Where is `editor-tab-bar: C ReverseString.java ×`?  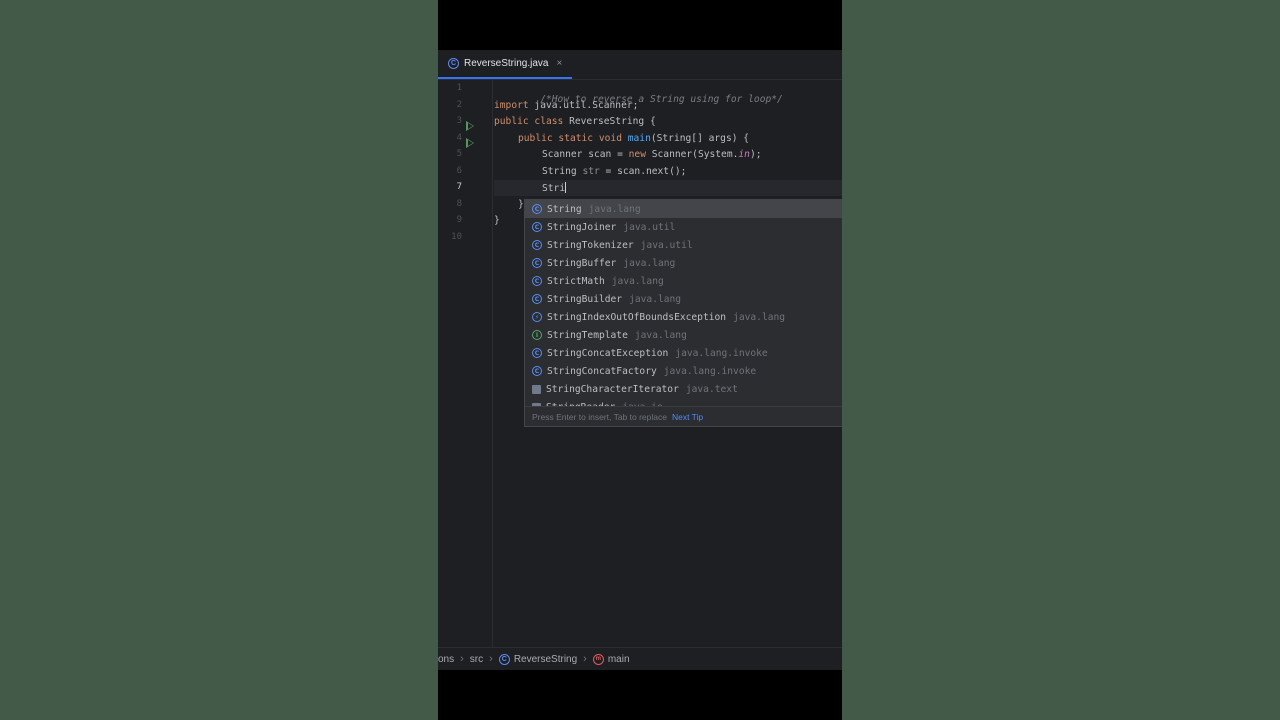 editor-tab-bar: C ReverseString.java × is located at coordinates (640, 65).